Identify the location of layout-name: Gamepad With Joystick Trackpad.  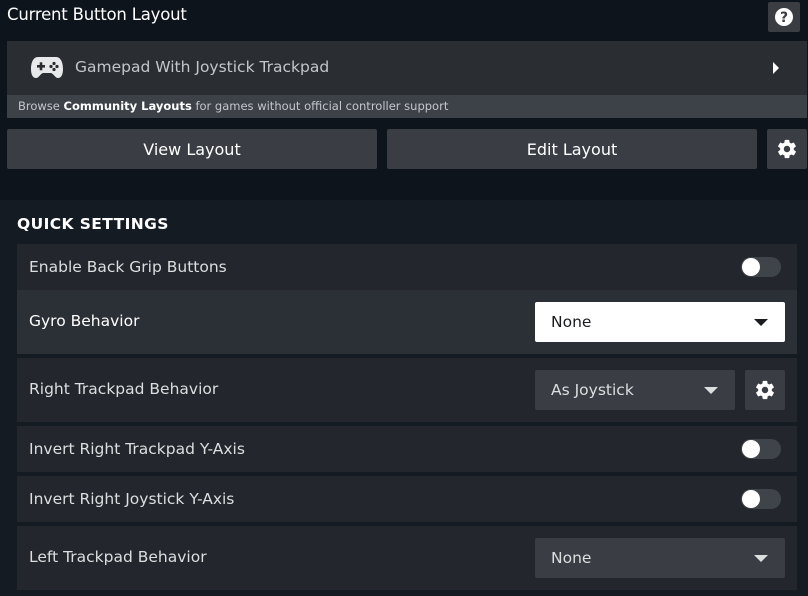
(202, 67).